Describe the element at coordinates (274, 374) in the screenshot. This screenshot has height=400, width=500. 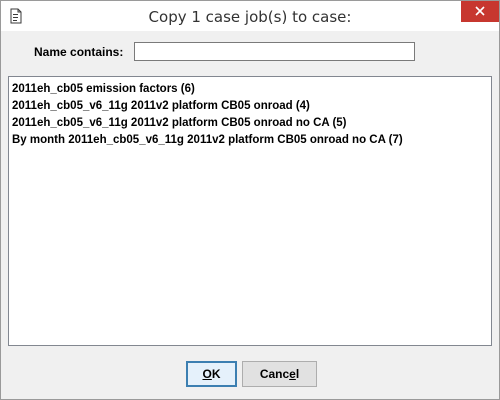
I see `cancel-label-start: Canc` at that location.